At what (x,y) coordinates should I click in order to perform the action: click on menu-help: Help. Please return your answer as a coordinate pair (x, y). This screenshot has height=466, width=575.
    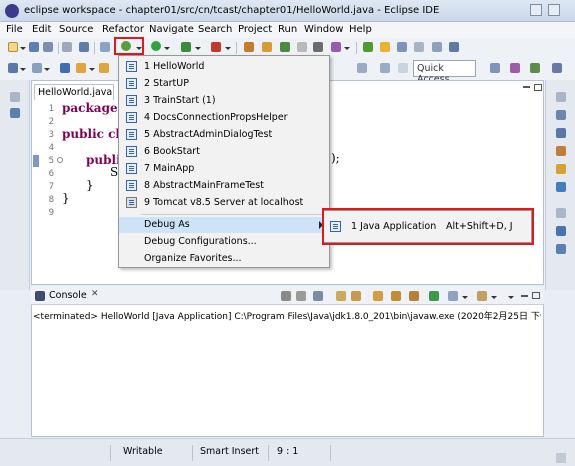
    Looking at the image, I should click on (360, 29).